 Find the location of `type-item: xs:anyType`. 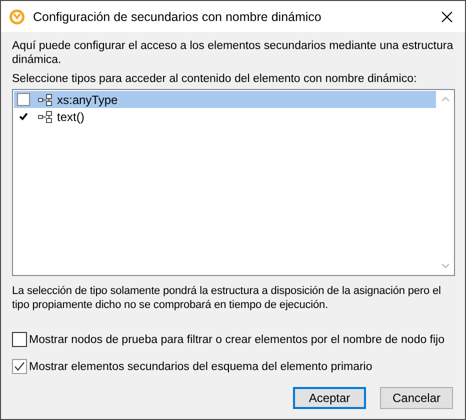

type-item: xs:anyType is located at coordinates (225, 99).